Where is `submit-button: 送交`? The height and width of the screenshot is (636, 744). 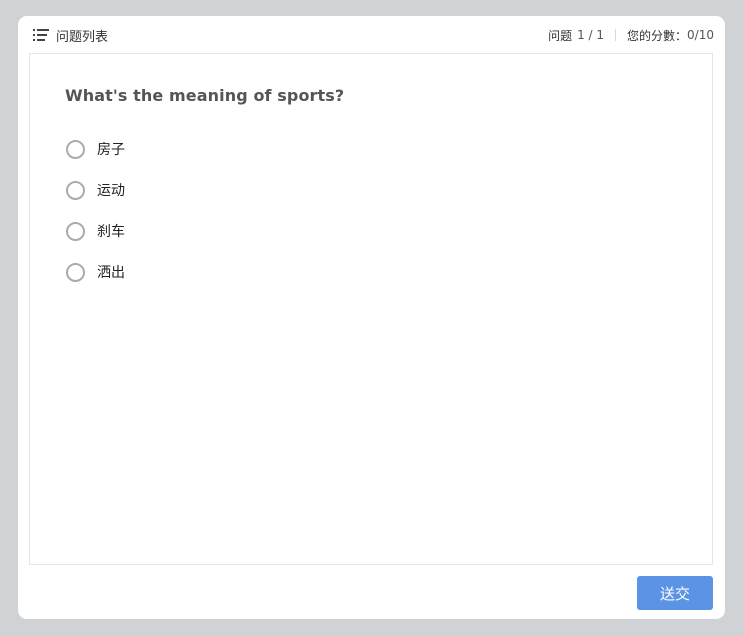 submit-button: 送交 is located at coordinates (675, 593).